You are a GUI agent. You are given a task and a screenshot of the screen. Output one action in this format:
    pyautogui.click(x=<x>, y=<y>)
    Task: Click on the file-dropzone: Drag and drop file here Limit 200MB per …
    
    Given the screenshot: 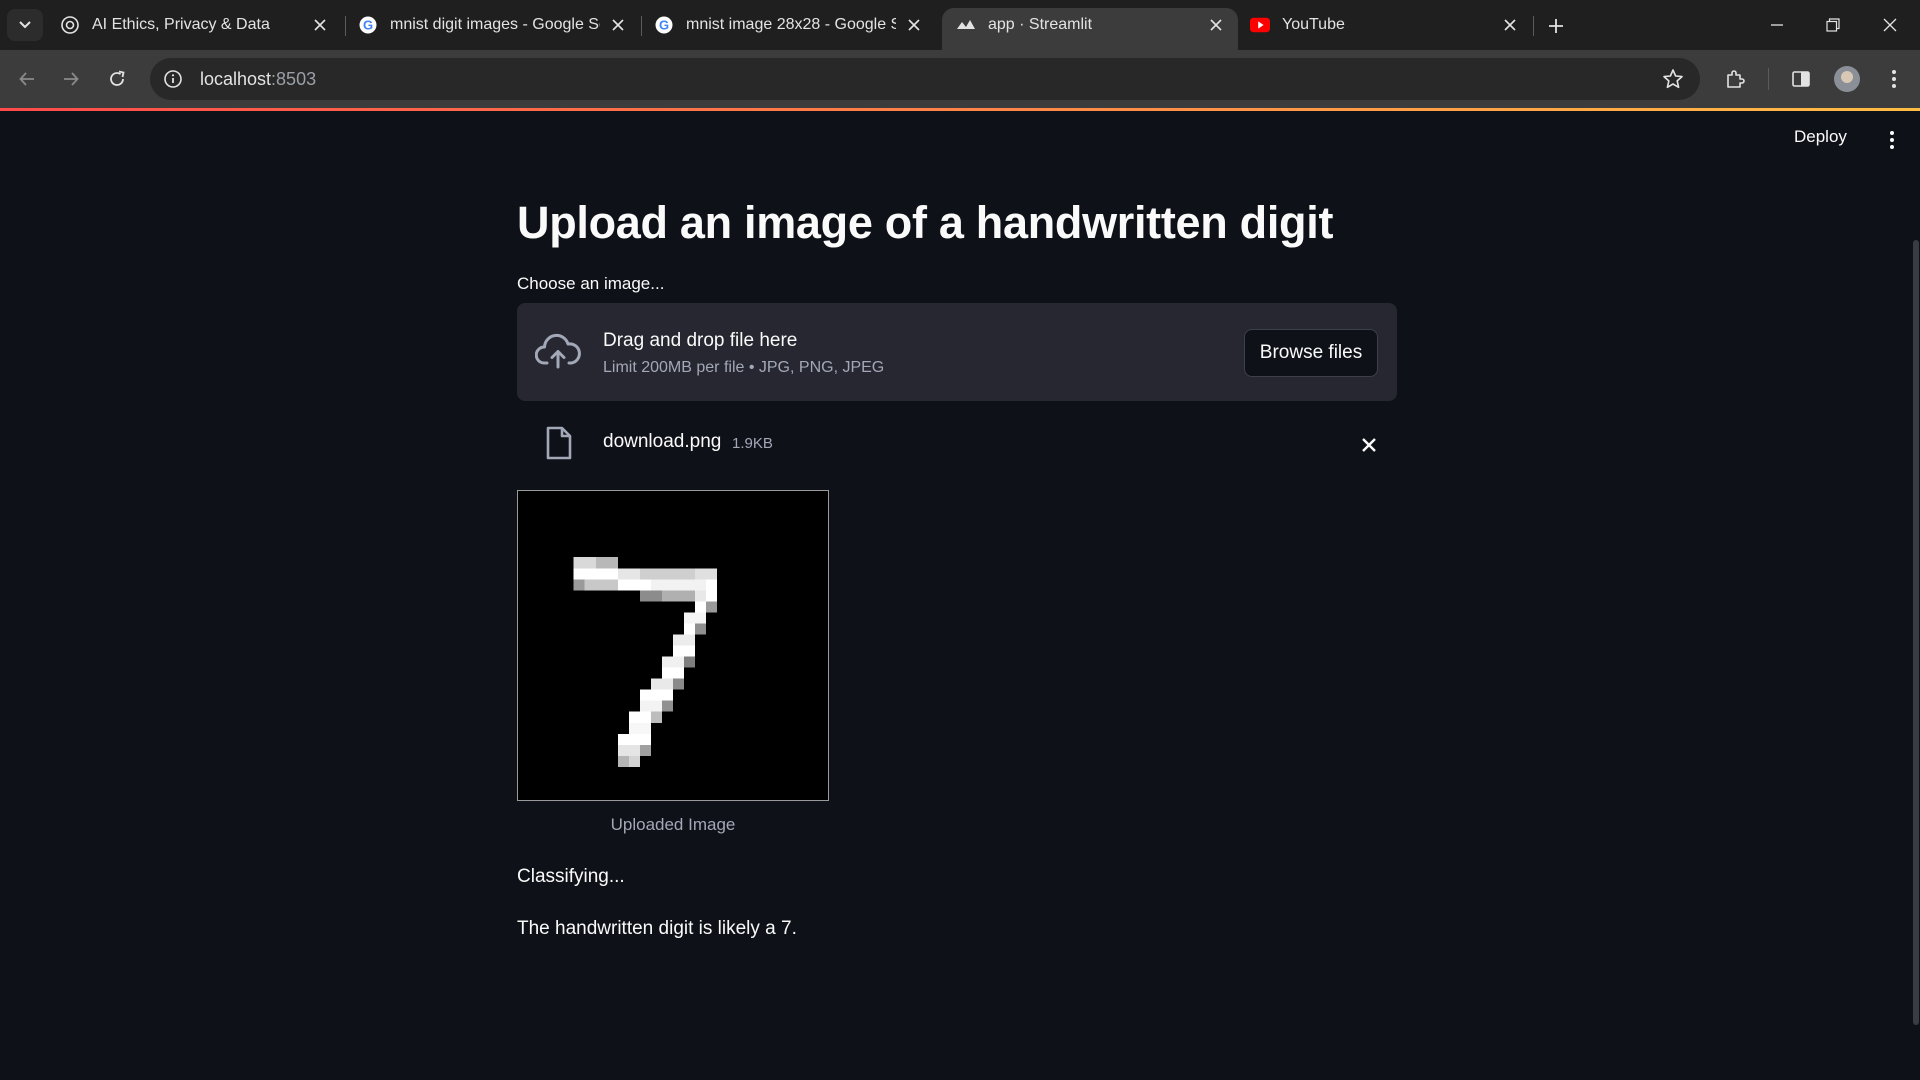 What is the action you would take?
    pyautogui.click(x=957, y=352)
    